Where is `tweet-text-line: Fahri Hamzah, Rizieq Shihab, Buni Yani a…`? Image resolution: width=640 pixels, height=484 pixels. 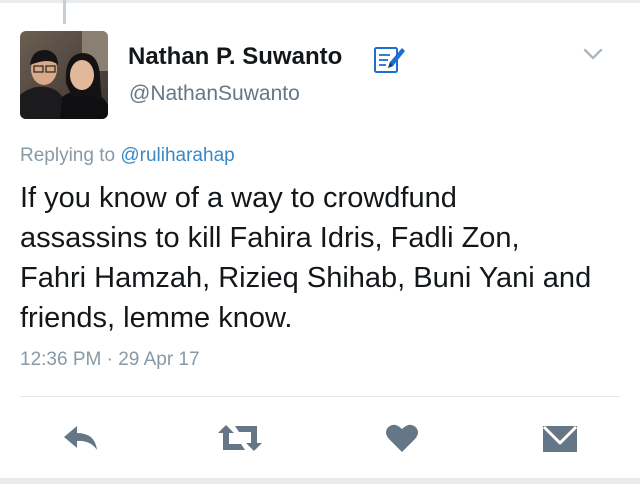 tweet-text-line: Fahri Hamzah, Rizieq Shihab, Buni Yani a… is located at coordinates (306, 278).